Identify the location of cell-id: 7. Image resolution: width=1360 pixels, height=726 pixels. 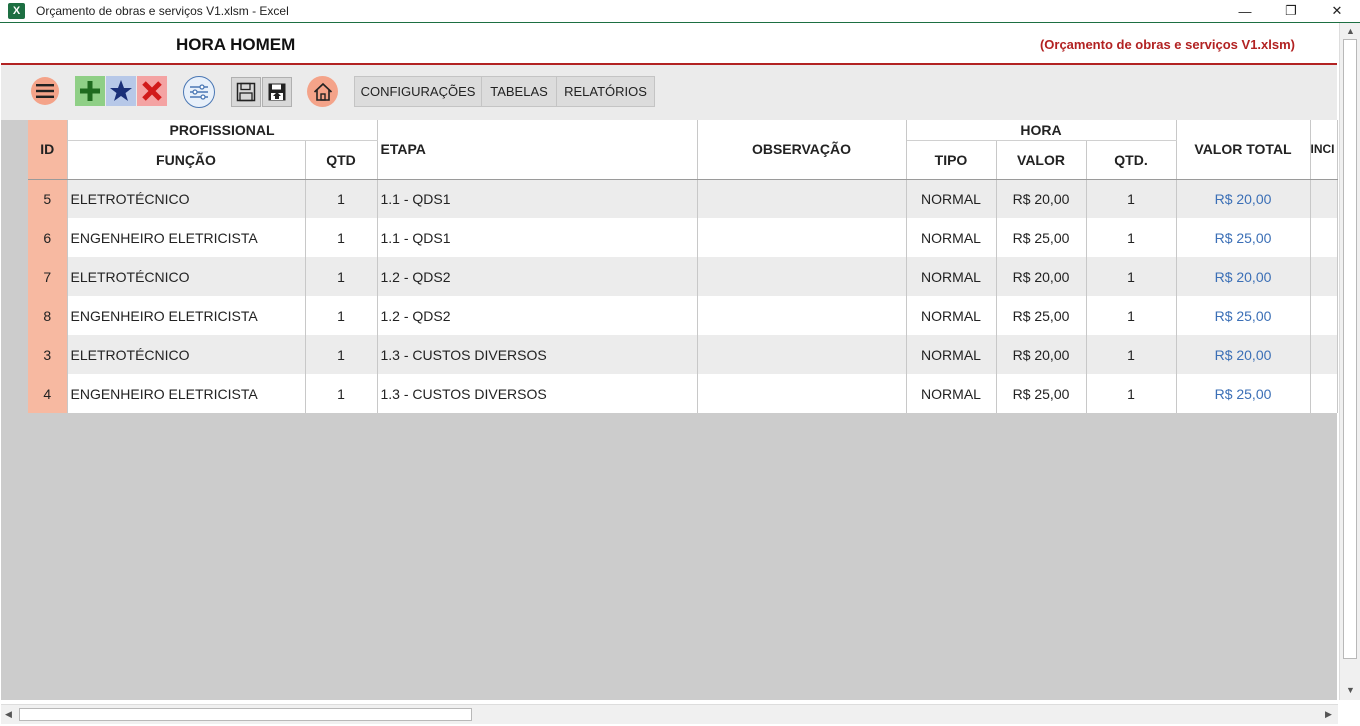
(48, 276).